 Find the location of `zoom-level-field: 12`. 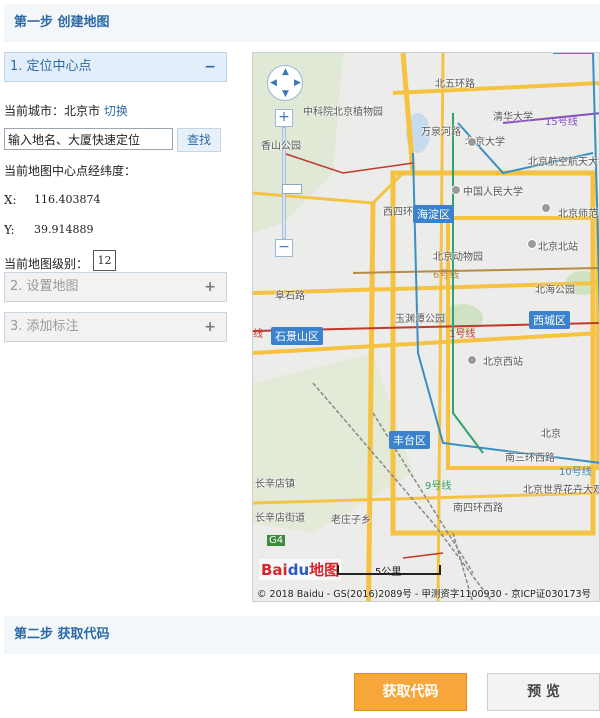

zoom-level-field: 12 is located at coordinates (104, 260).